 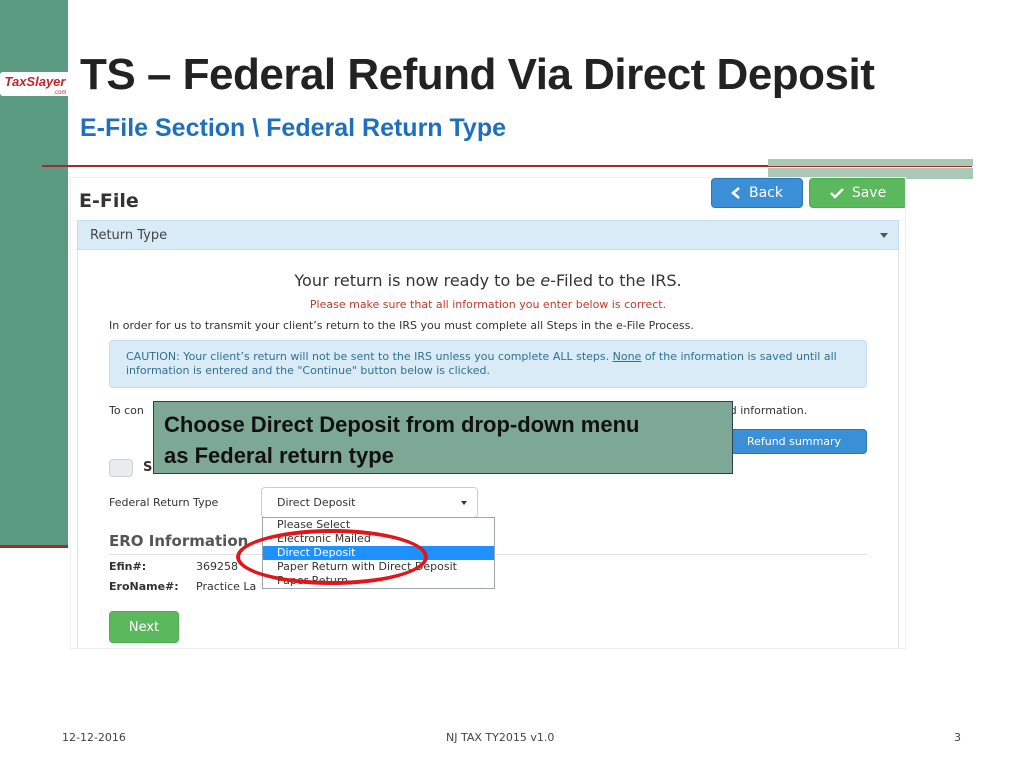 I want to click on decorative-band, so click(x=870, y=162).